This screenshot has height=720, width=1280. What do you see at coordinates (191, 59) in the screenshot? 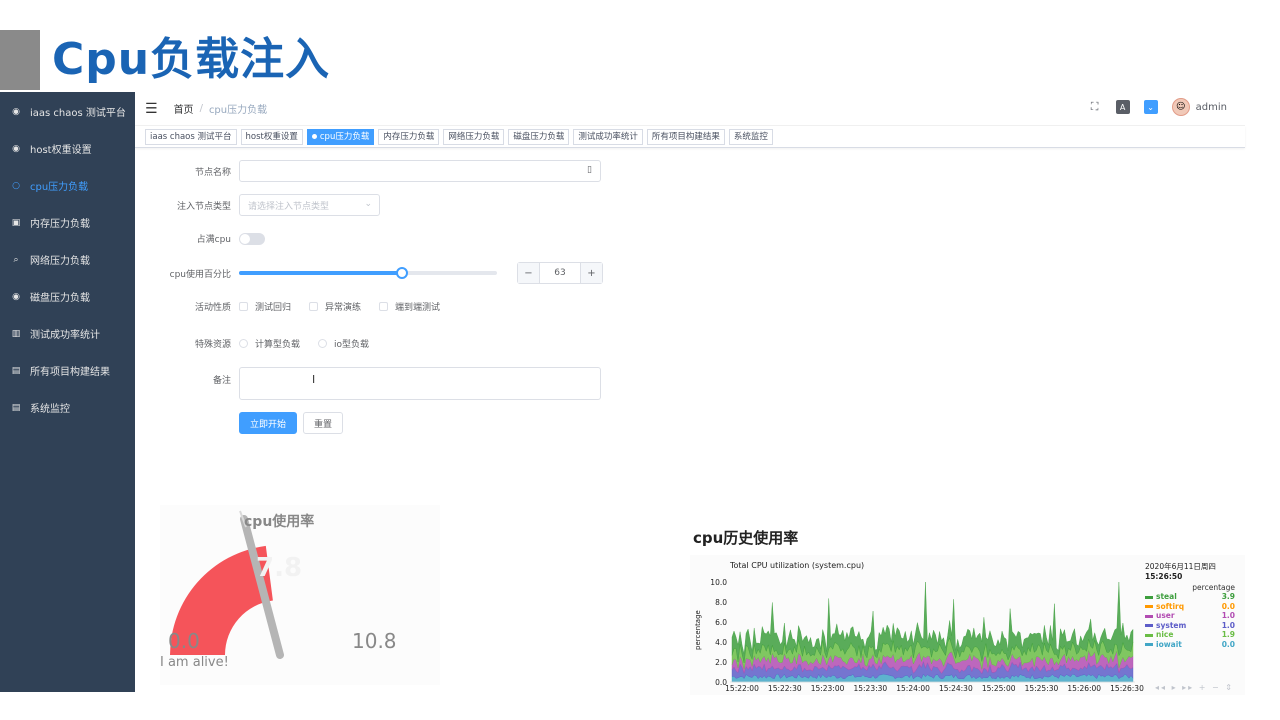
I see `slide-title: Cpu负载注入` at bounding box center [191, 59].